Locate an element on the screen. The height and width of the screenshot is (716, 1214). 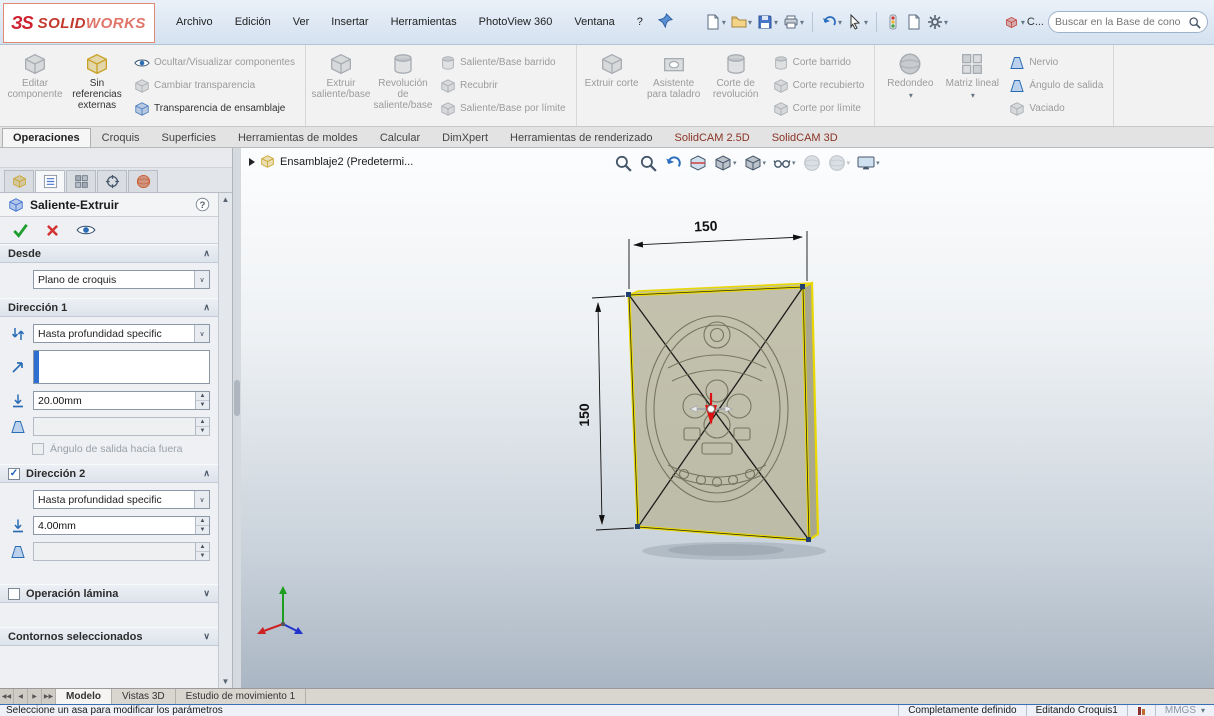
units-selector: MMGS ▾ is located at coordinates (1184, 710).